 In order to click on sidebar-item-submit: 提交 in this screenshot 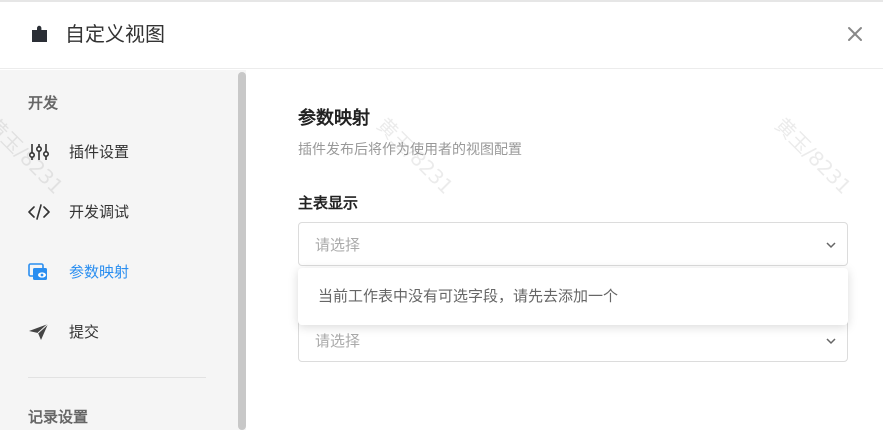, I will do `click(128, 332)`.